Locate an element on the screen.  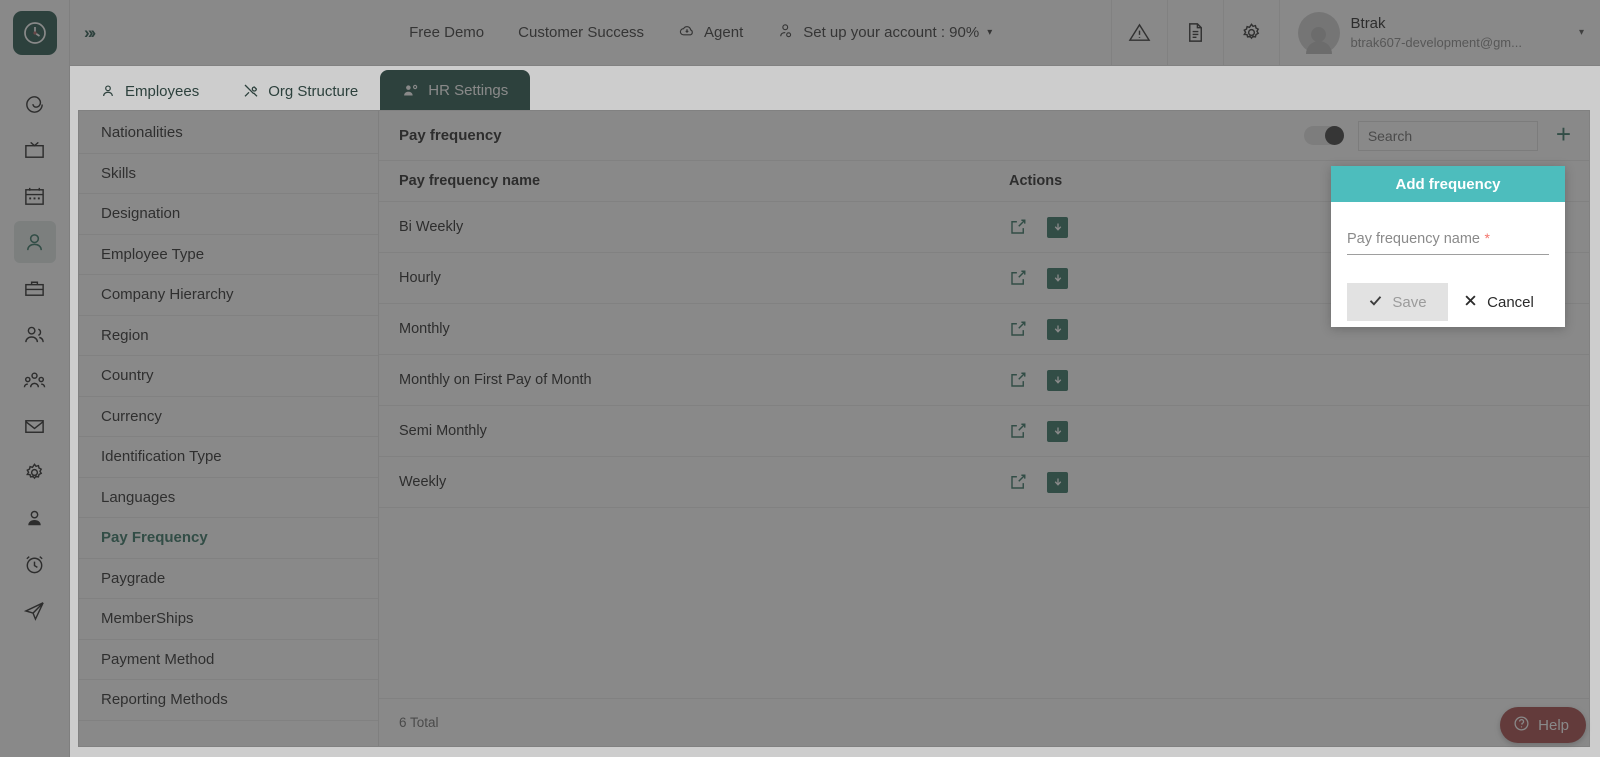
tab-employees: Employees is located at coordinates (149, 91).